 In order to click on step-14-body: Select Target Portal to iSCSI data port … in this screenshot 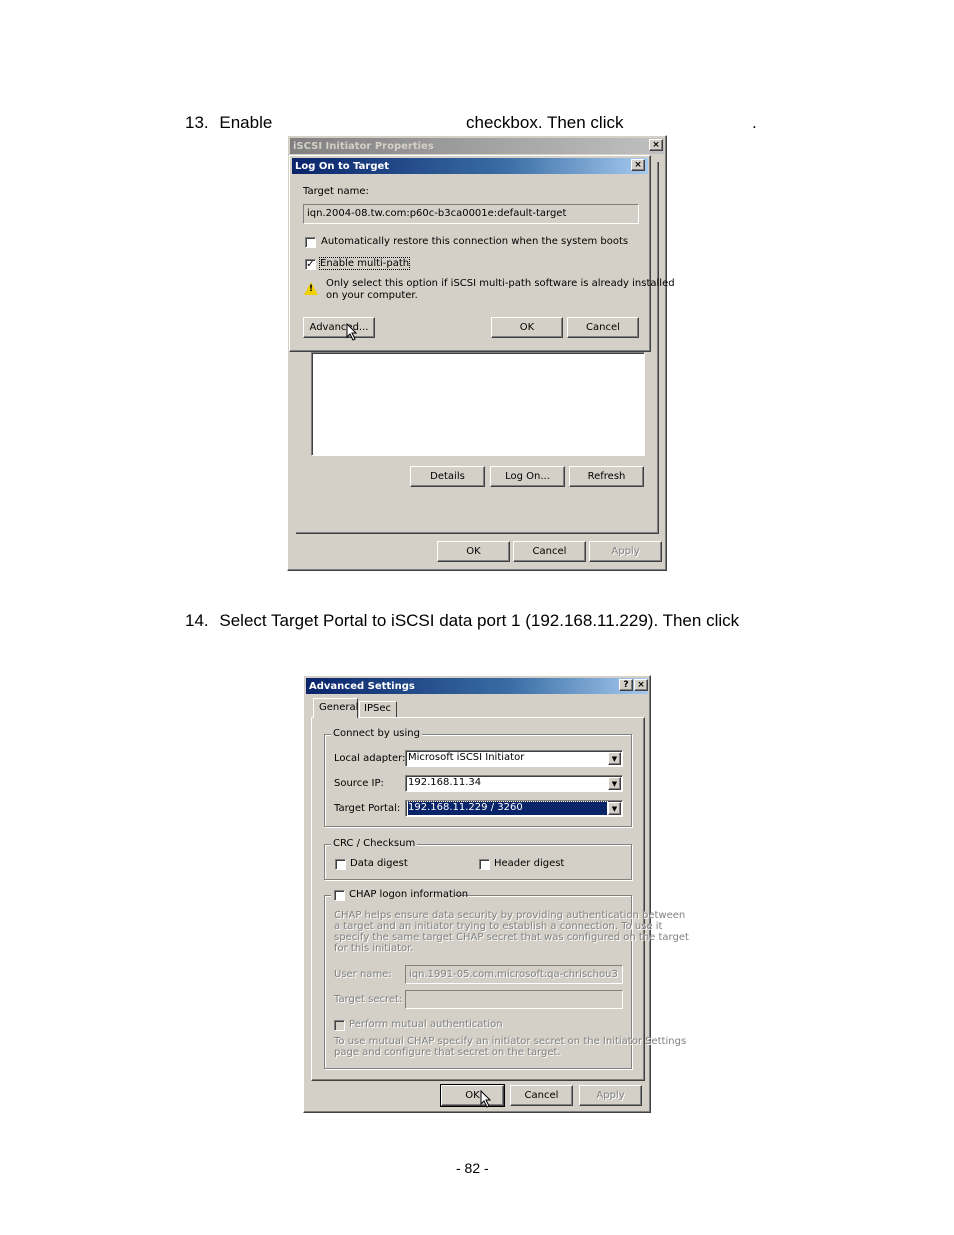, I will do `click(479, 620)`.